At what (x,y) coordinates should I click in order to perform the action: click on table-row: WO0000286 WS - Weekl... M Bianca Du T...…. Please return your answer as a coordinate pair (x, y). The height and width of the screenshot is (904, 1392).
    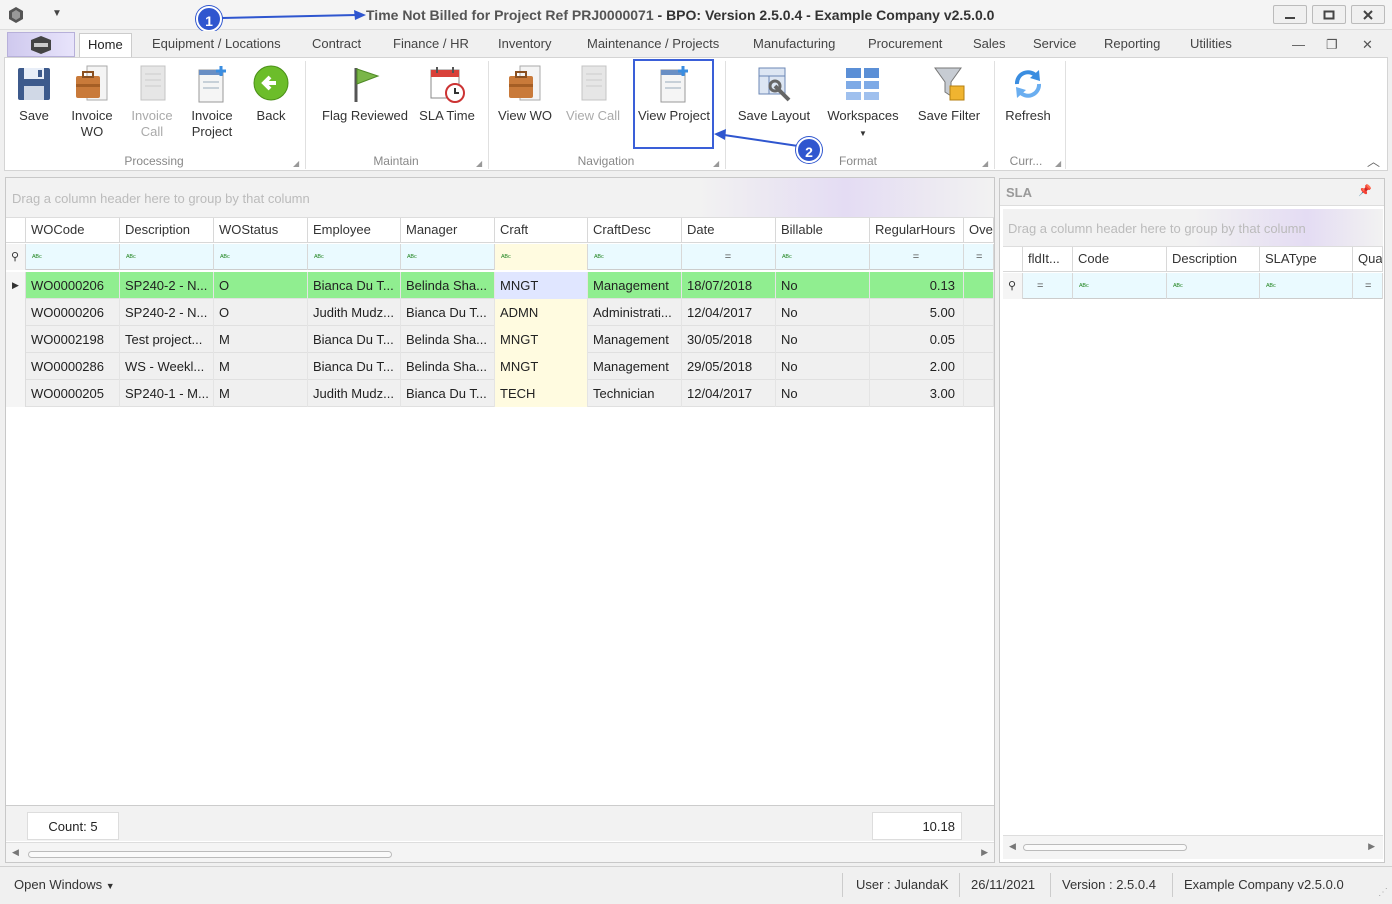
    Looking at the image, I should click on (500, 366).